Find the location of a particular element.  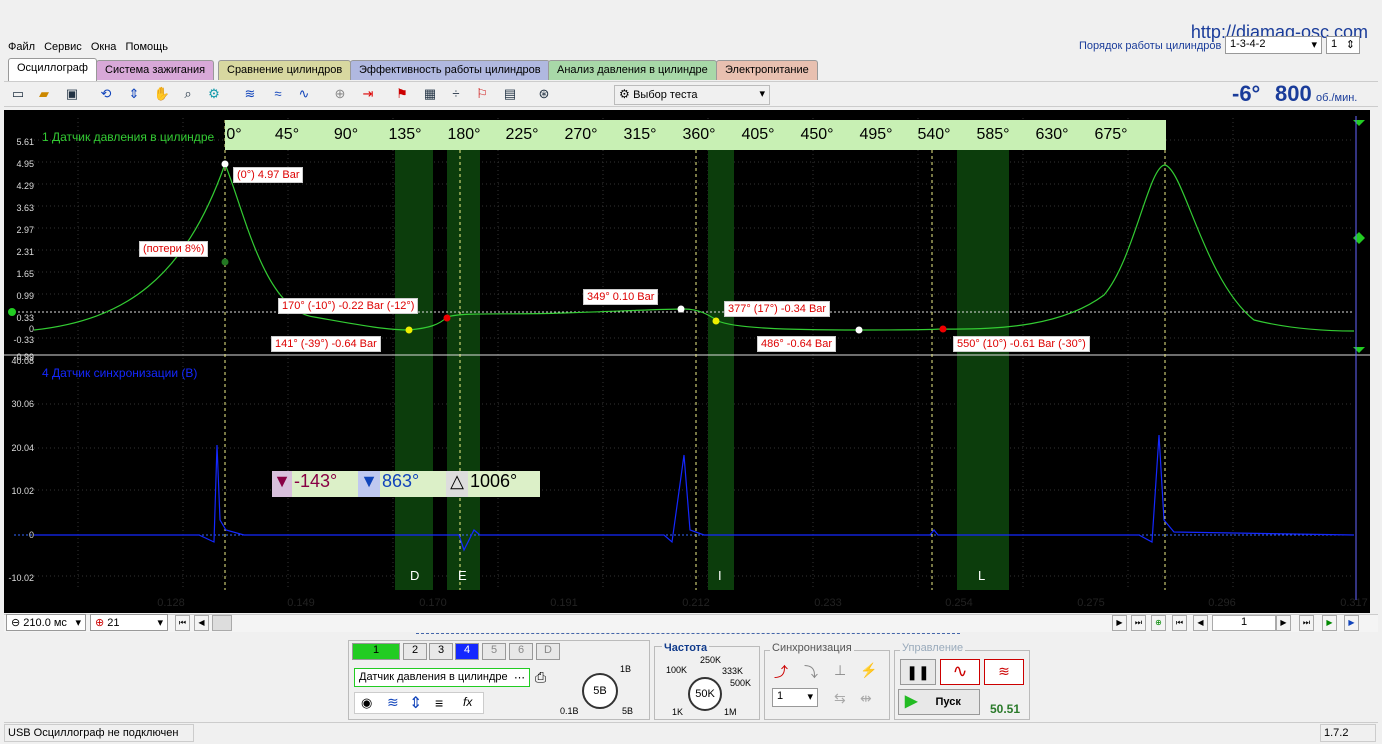

invert-icon: ≋ is located at coordinates (250, 94).